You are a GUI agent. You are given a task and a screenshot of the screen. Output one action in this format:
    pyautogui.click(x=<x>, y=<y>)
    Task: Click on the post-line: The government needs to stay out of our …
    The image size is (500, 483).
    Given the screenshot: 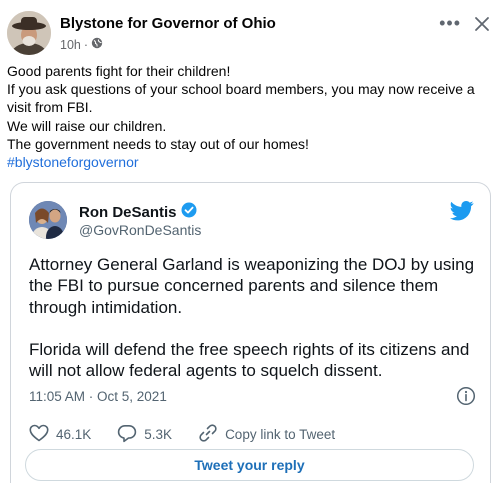 What is the action you would take?
    pyautogui.click(x=158, y=143)
    